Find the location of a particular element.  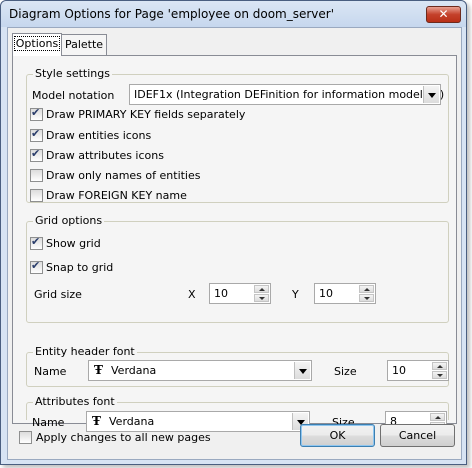

entity-header-font-value: Verdana is located at coordinates (134, 370).